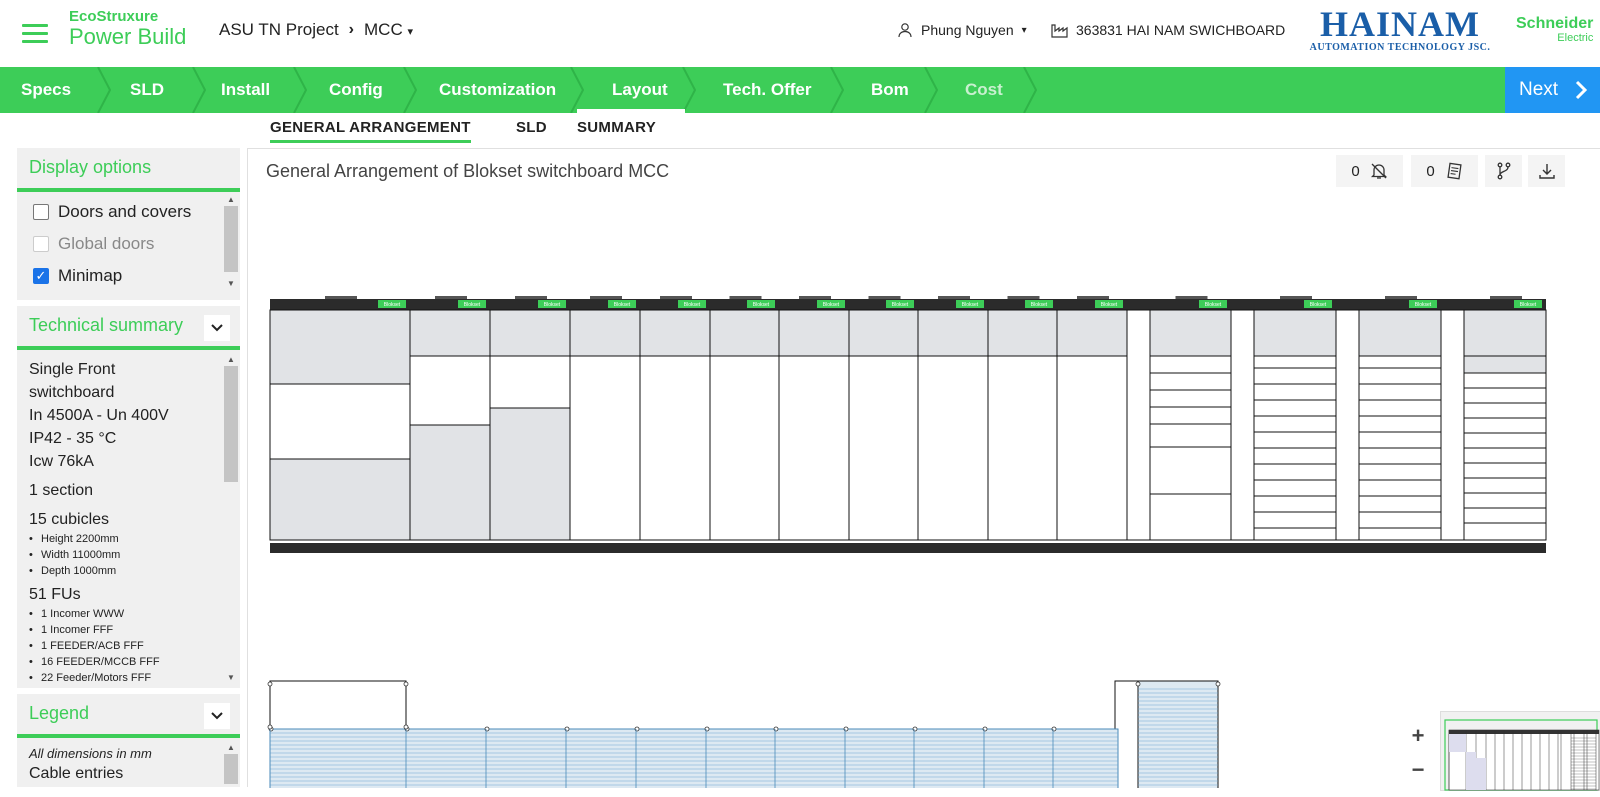 Image resolution: width=1600 pixels, height=797 pixels. What do you see at coordinates (383, 29) in the screenshot?
I see `switchboard-name: MCC` at bounding box center [383, 29].